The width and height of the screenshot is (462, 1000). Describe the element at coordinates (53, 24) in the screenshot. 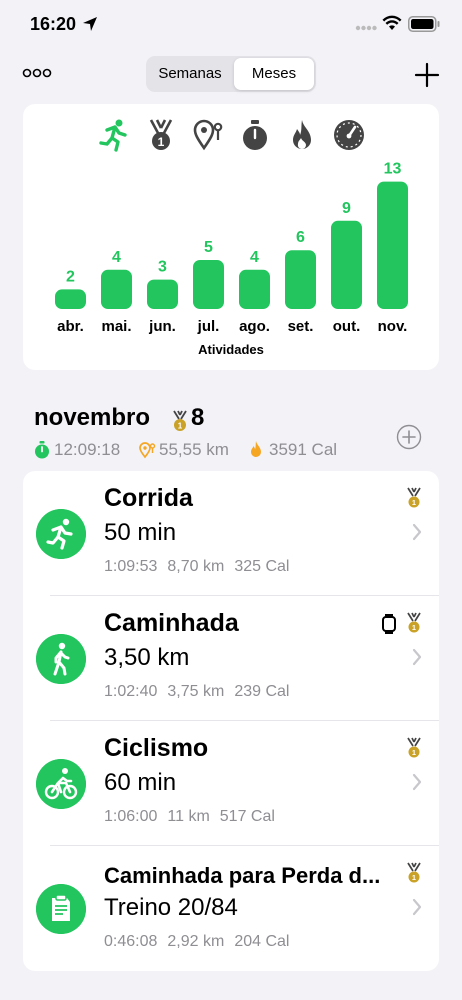

I see `status-time: 16:20` at that location.